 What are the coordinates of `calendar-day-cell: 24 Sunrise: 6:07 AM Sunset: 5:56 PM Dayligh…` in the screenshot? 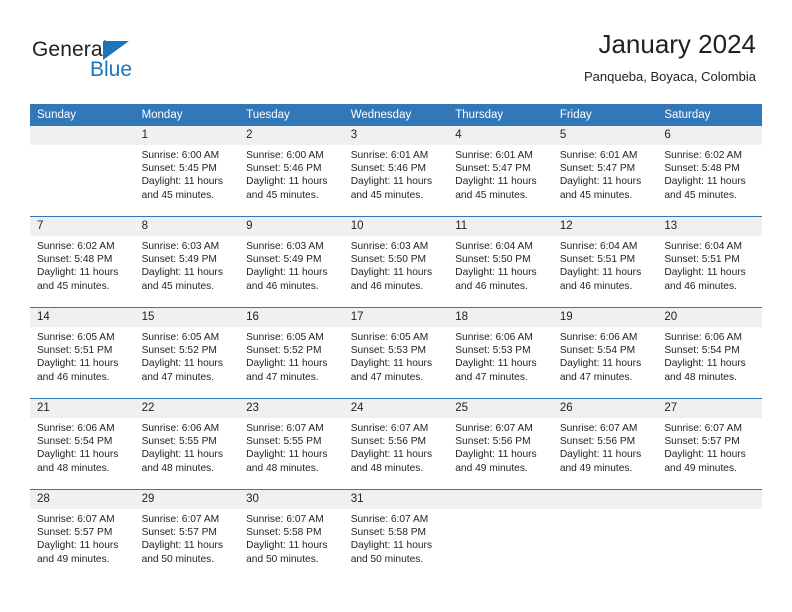 It's located at (396, 444).